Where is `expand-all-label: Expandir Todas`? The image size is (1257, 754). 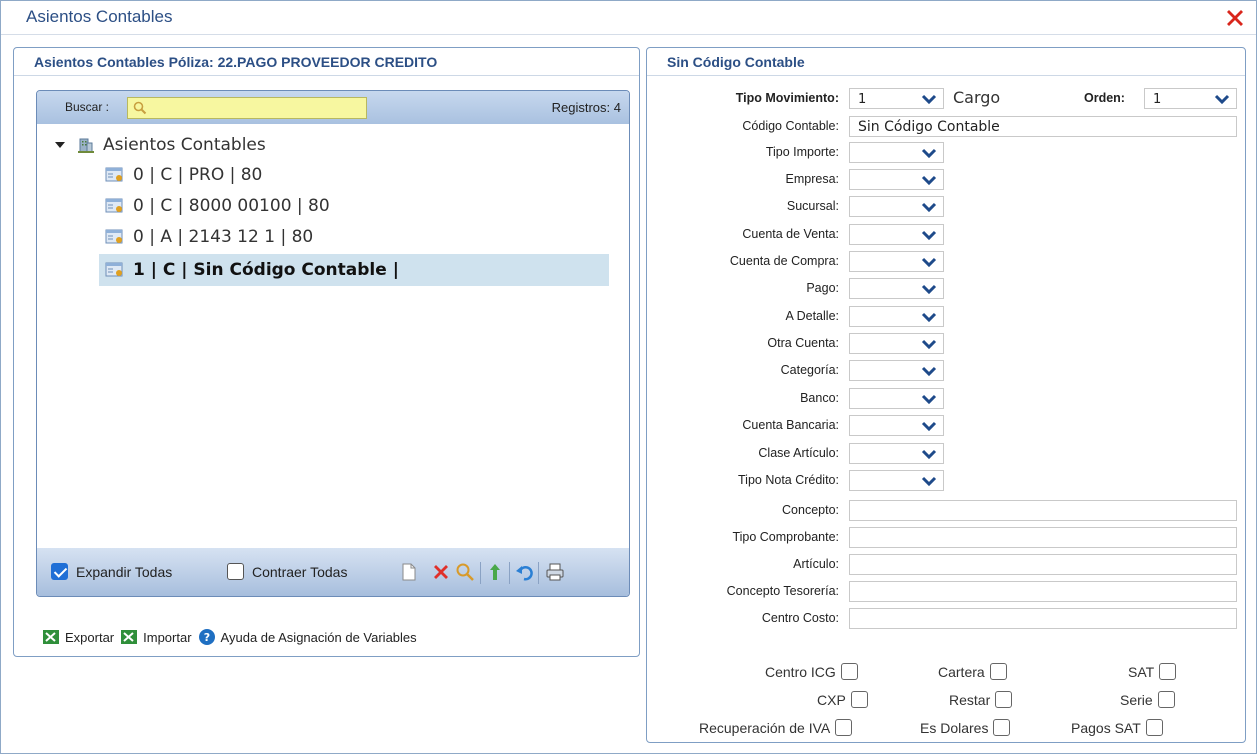
expand-all-label: Expandir Todas is located at coordinates (124, 571).